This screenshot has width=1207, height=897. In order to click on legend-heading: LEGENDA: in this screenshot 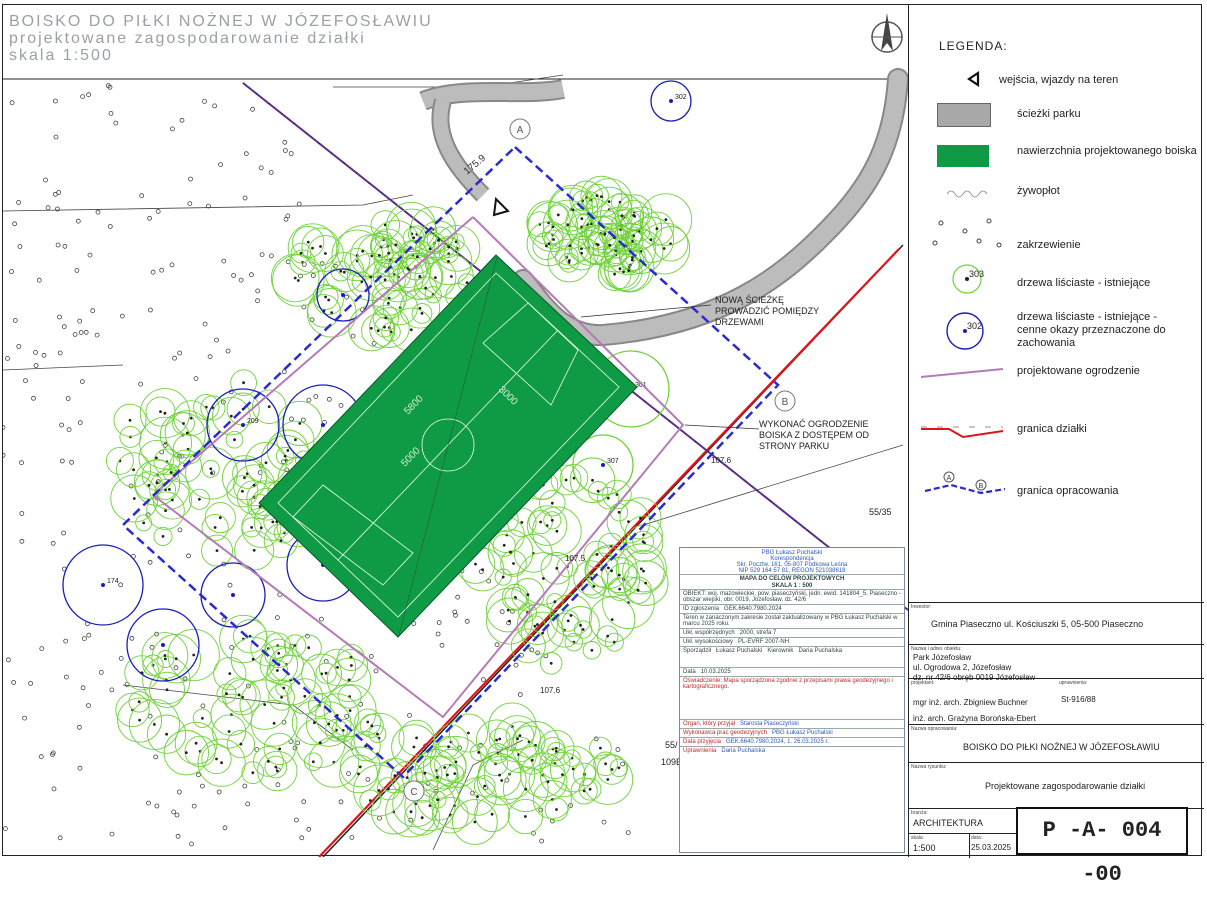, I will do `click(973, 46)`.